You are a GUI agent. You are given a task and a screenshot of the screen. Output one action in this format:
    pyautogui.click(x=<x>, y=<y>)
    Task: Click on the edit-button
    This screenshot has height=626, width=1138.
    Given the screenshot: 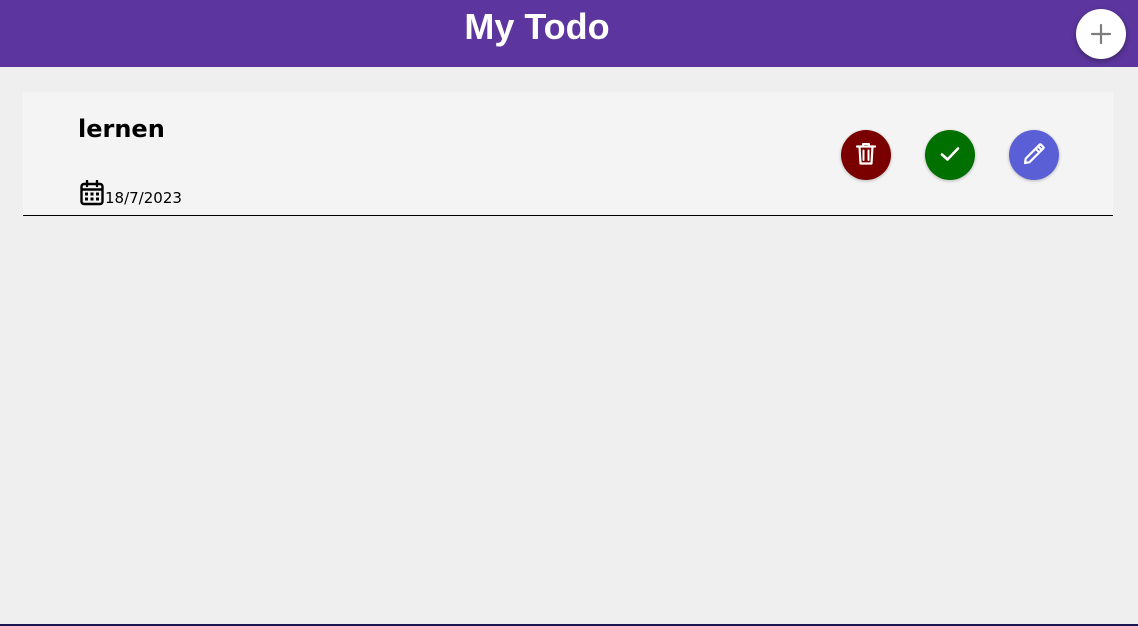 What is the action you would take?
    pyautogui.click(x=1034, y=155)
    